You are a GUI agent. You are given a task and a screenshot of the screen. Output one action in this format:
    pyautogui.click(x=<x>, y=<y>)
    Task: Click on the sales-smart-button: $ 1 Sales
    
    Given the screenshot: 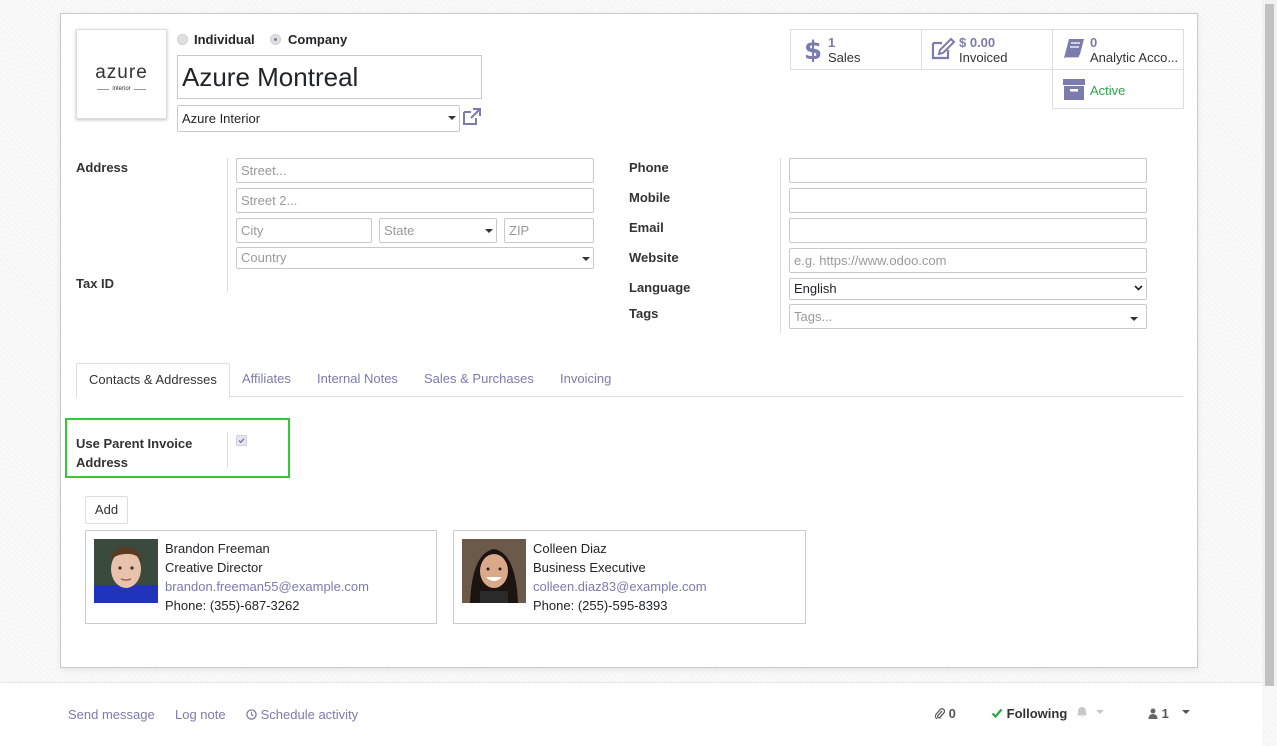 What is the action you would take?
    pyautogui.click(x=856, y=49)
    